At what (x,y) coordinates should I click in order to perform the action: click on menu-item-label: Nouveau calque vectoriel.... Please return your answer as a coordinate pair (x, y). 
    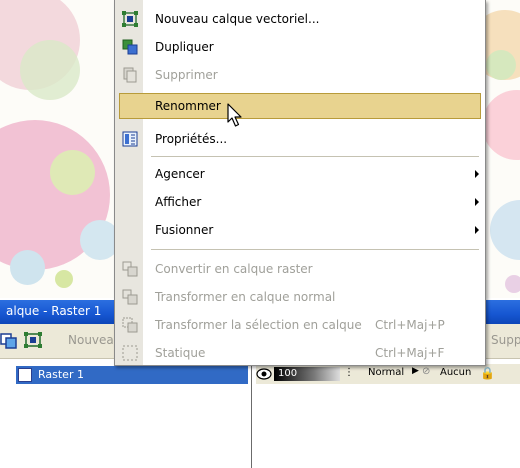
    Looking at the image, I should click on (237, 19).